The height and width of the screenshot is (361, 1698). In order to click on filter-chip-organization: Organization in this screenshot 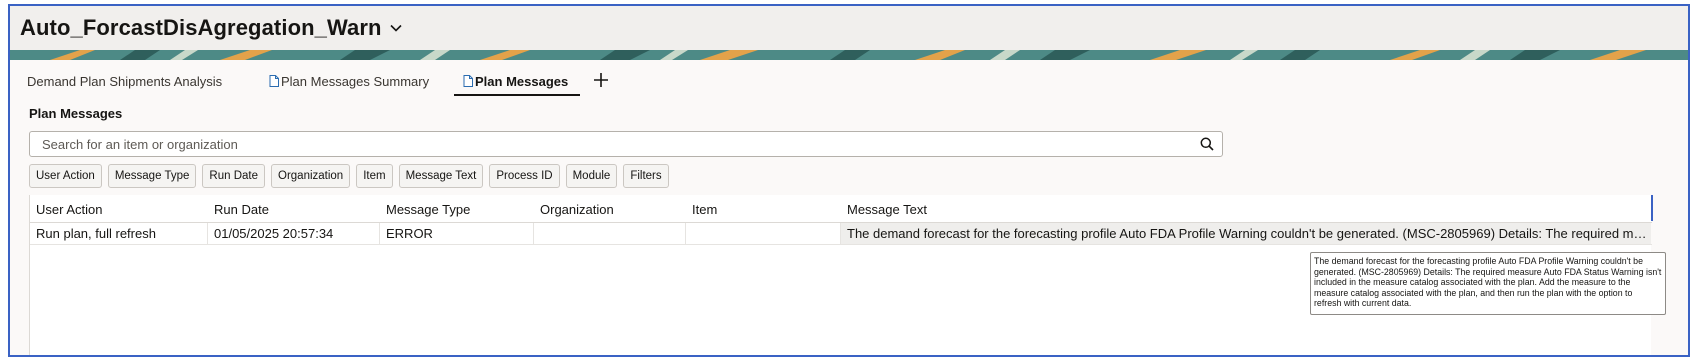, I will do `click(311, 176)`.